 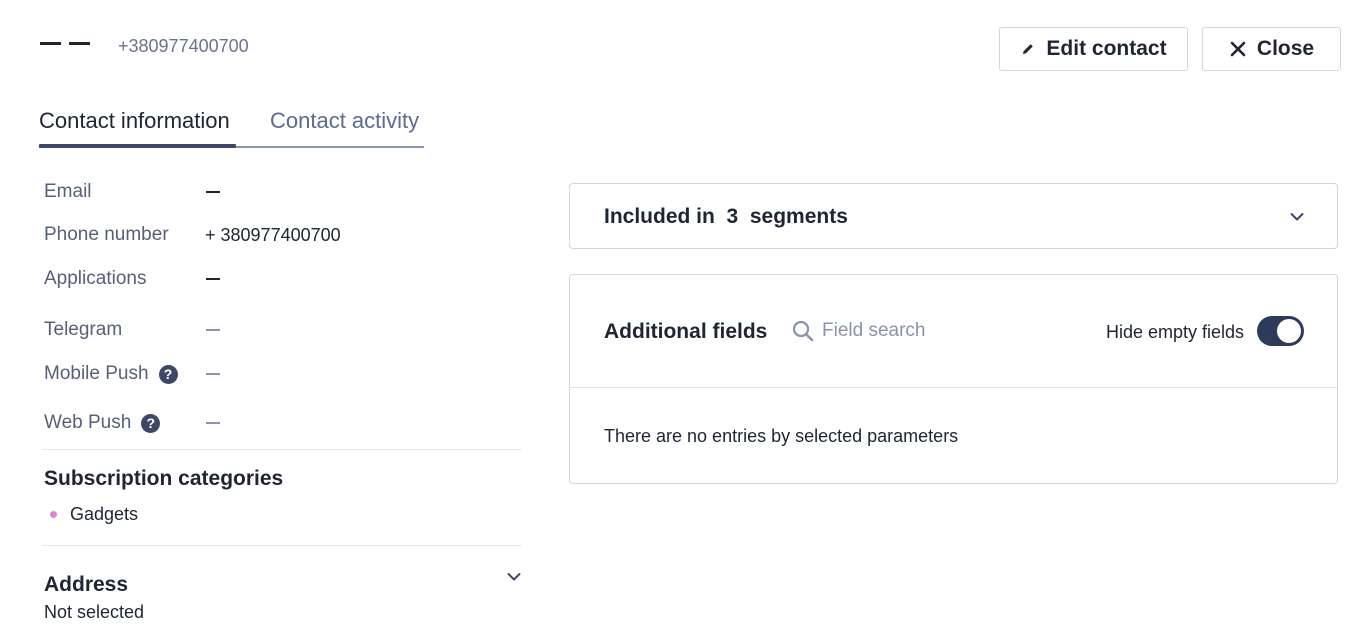 I want to click on phone-value: + 380977400700, so click(x=273, y=235).